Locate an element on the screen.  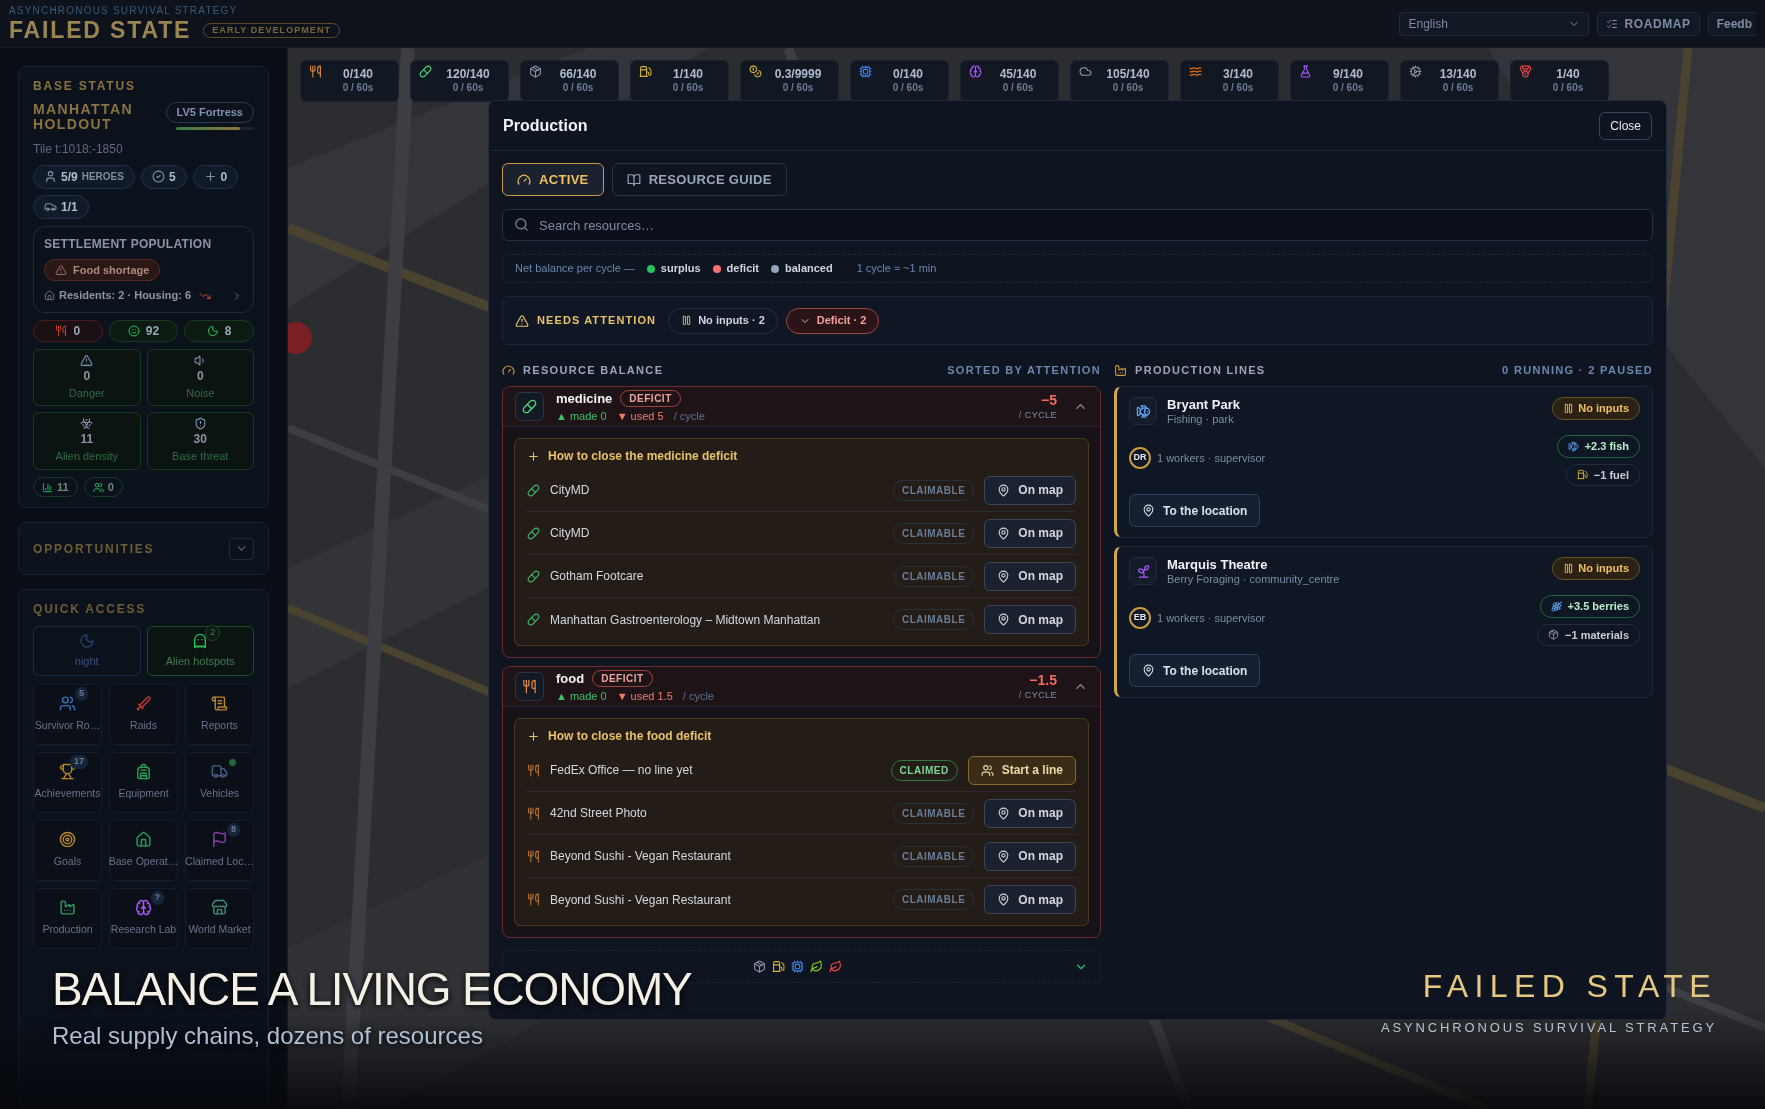
close-button: Close is located at coordinates (1625, 125).